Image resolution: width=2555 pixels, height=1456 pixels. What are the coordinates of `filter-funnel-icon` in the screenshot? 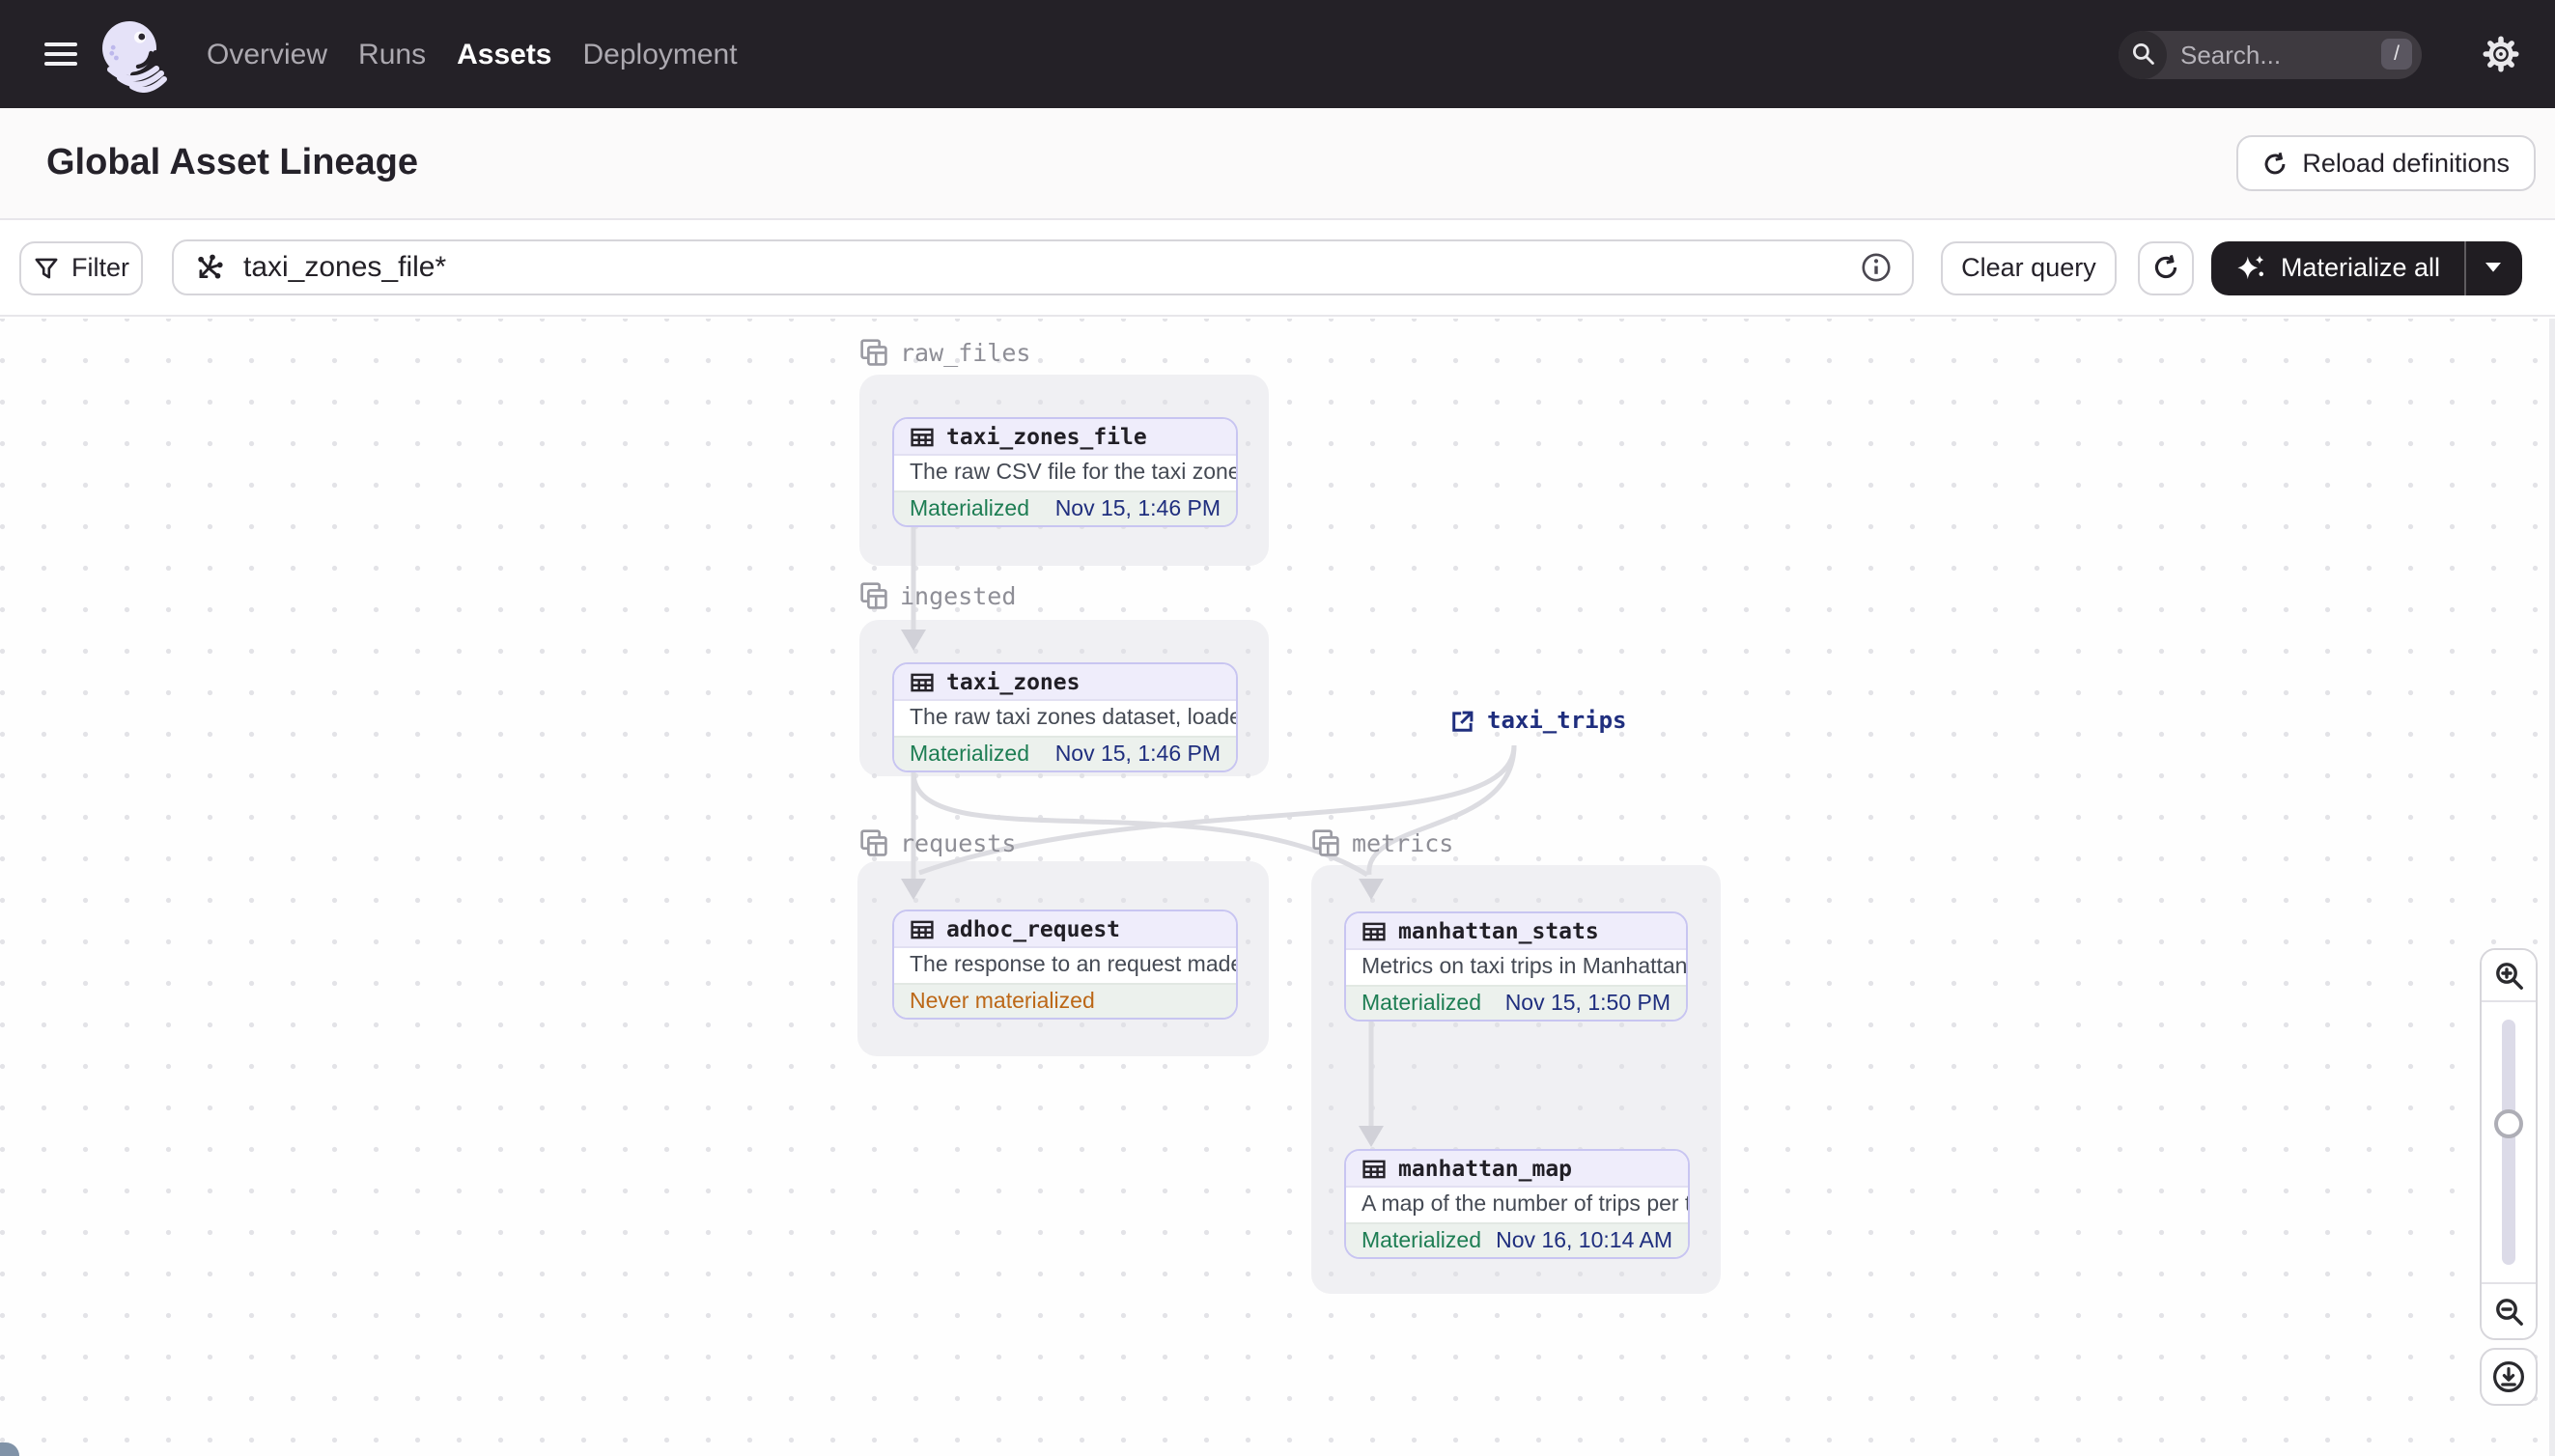 It's located at (46, 267).